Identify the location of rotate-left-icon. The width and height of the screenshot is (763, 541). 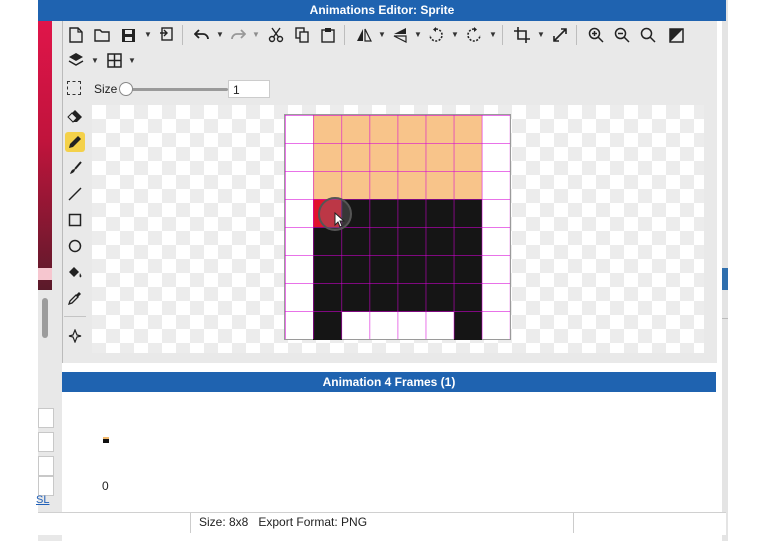
(436, 35).